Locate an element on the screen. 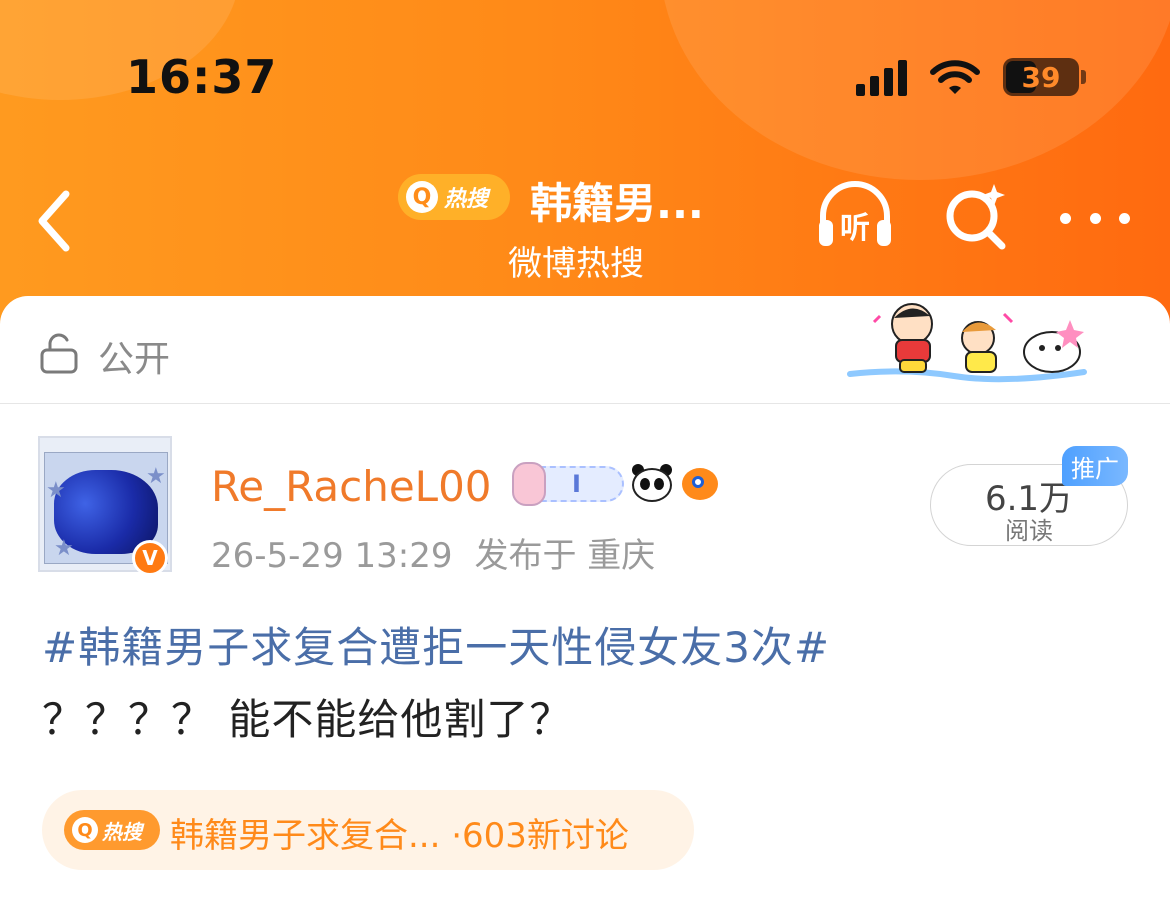  fan-badge-icon: I is located at coordinates (568, 484).